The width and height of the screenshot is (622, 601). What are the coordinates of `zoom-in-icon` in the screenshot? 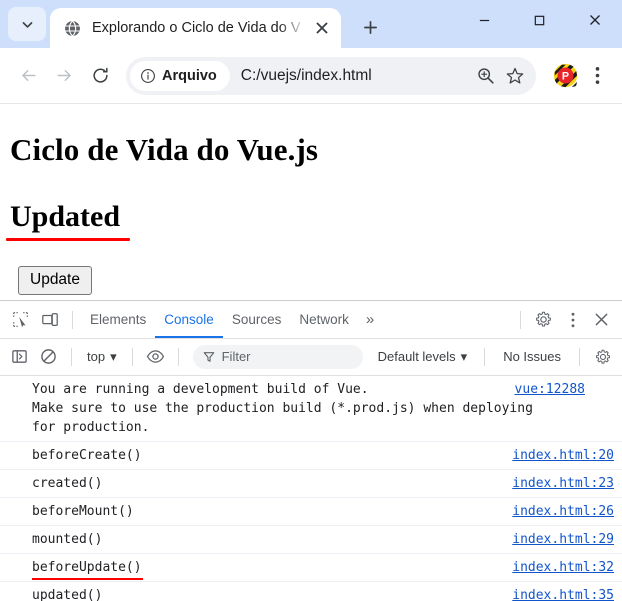 It's located at (485, 76).